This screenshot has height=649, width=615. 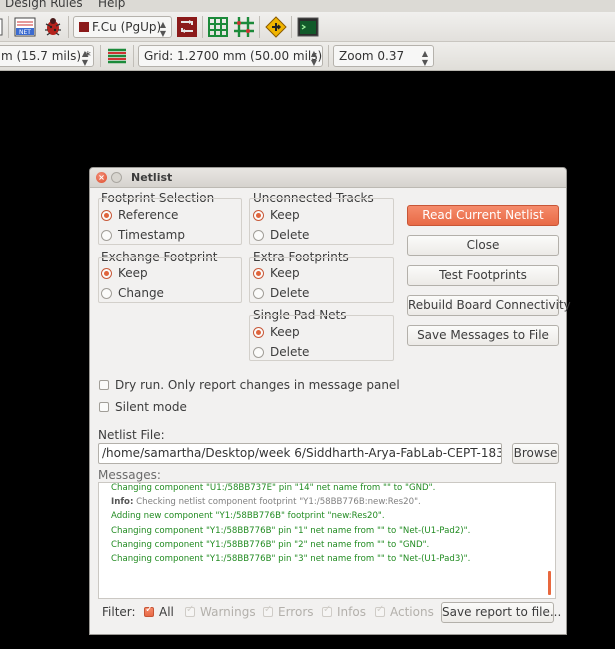 I want to click on silent-mode-checkbox: Silent mode, so click(x=143, y=407).